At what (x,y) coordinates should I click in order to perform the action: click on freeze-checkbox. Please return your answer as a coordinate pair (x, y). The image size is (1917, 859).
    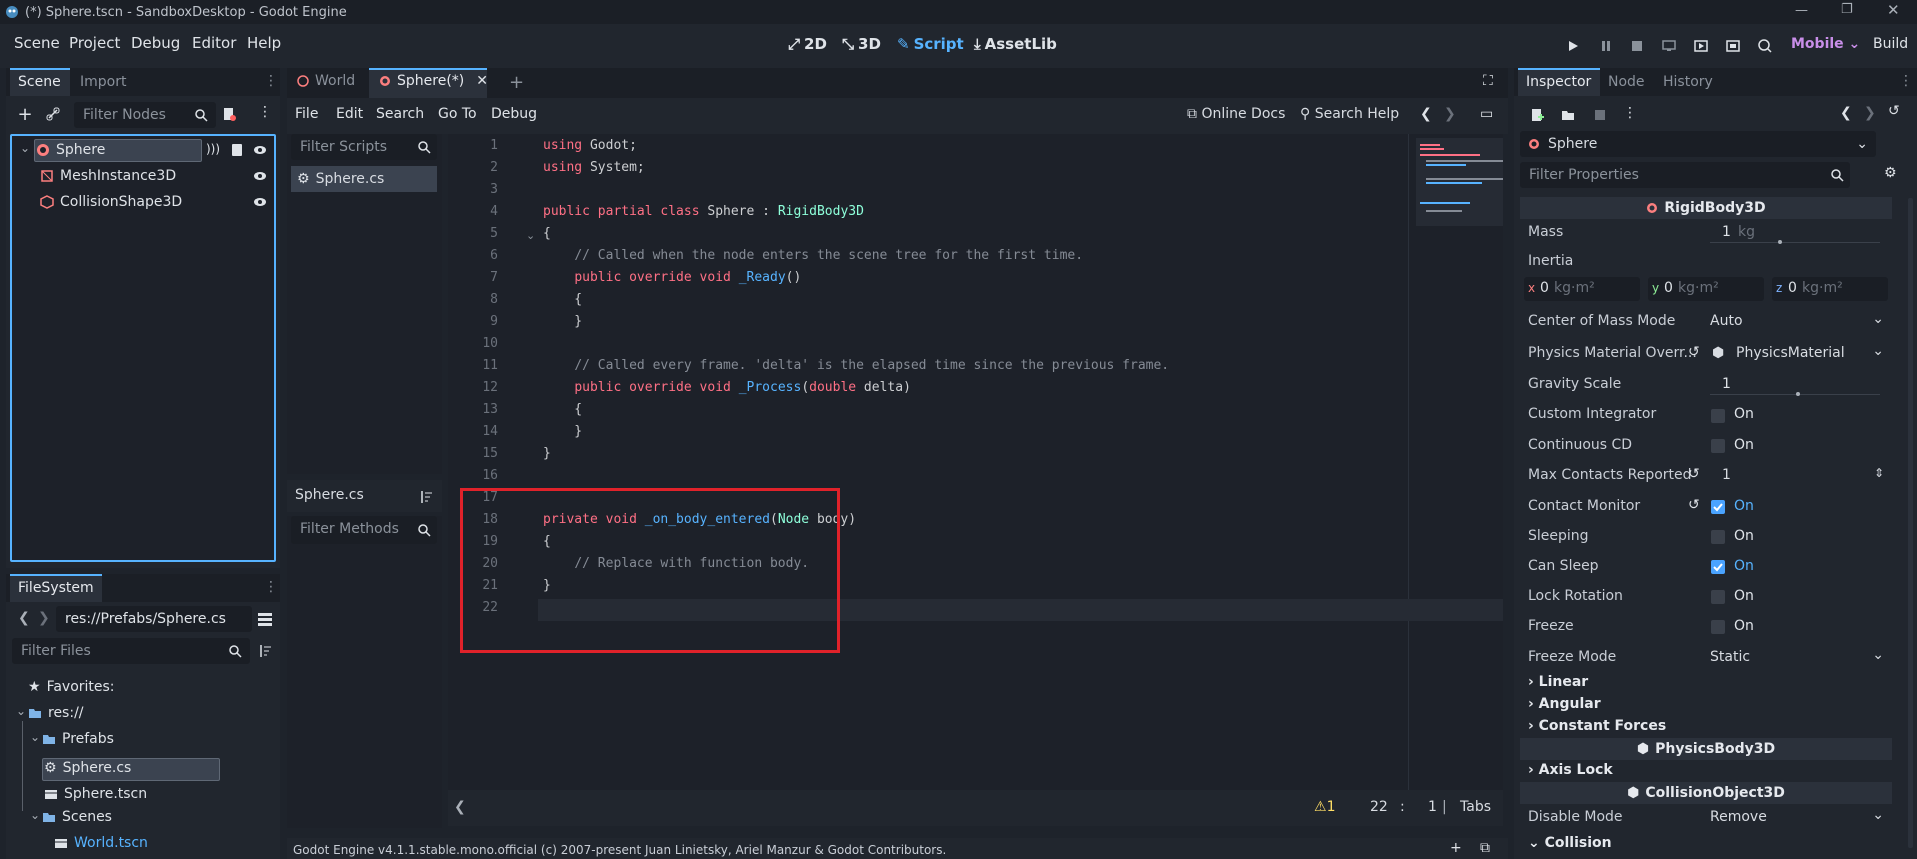
    Looking at the image, I should click on (1718, 627).